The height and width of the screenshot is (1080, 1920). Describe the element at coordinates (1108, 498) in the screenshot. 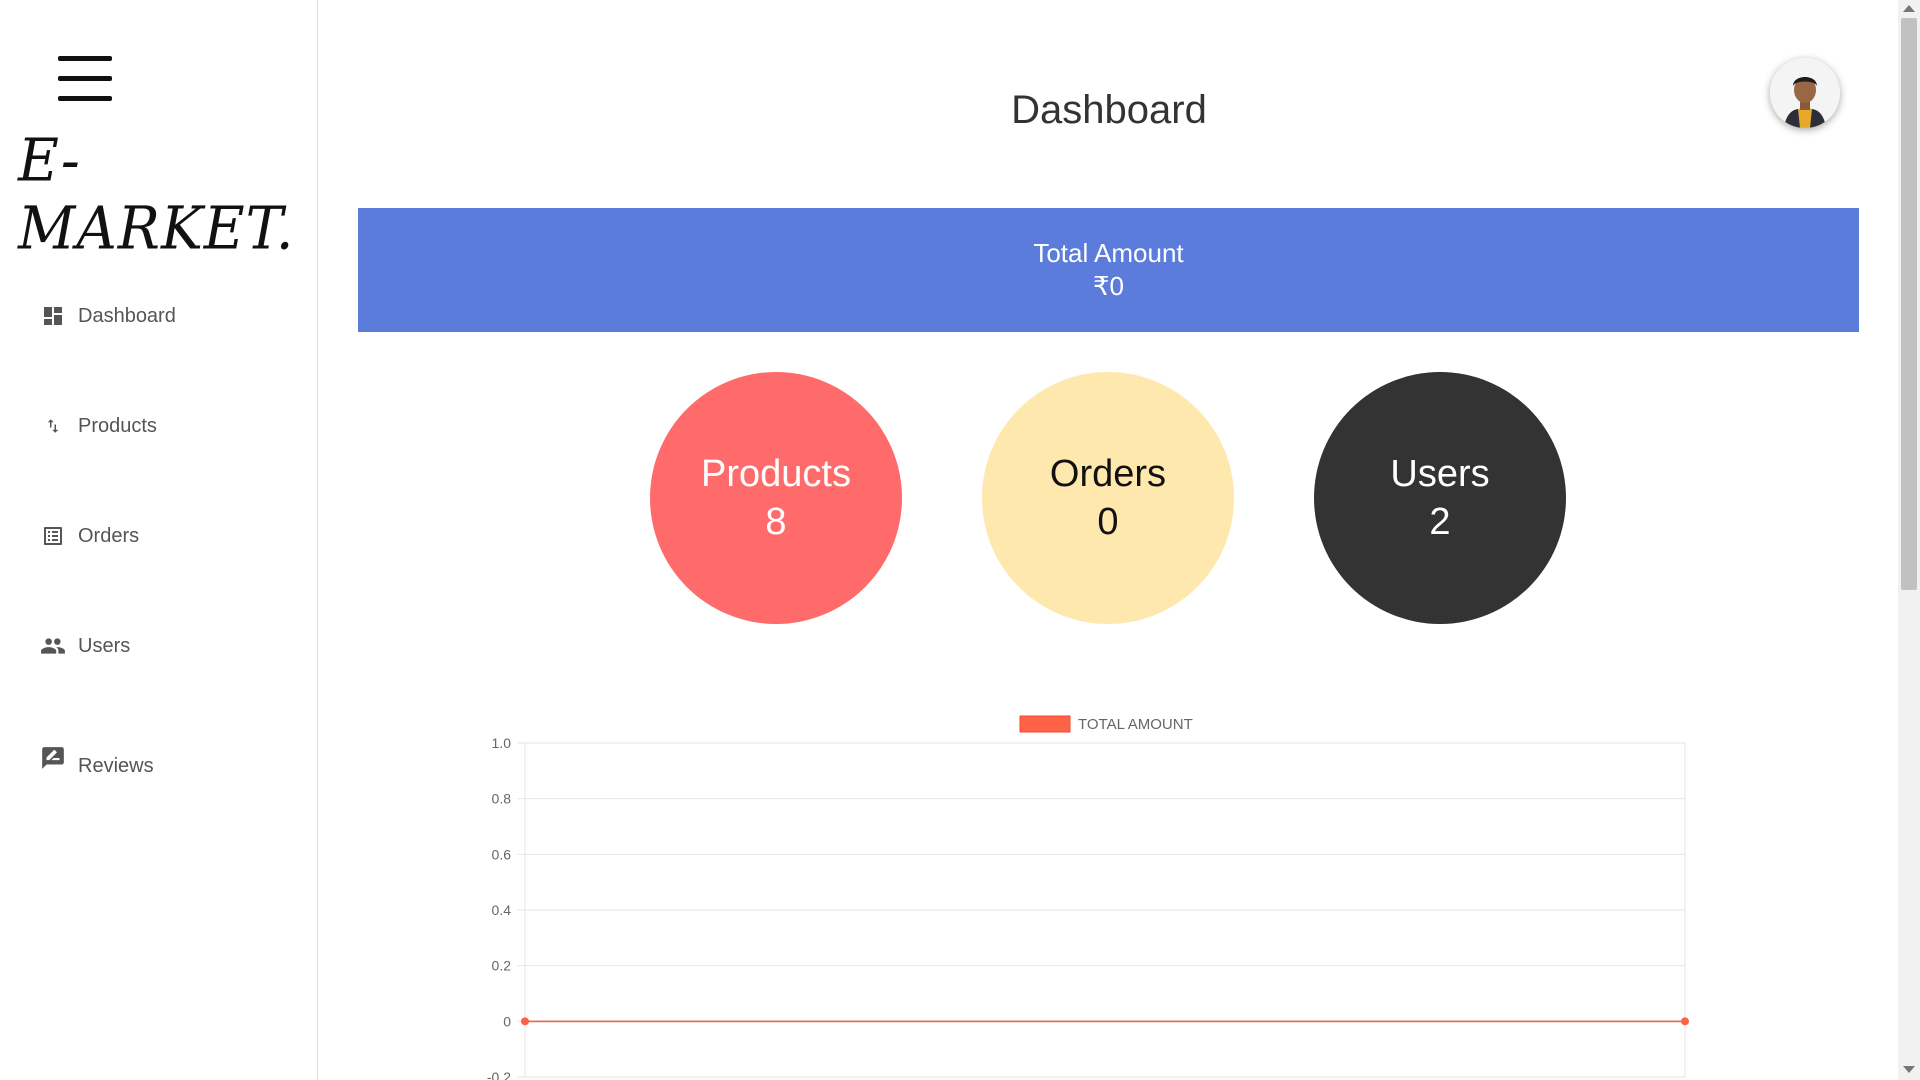

I see `orders-stat-circle: Orders 0` at that location.